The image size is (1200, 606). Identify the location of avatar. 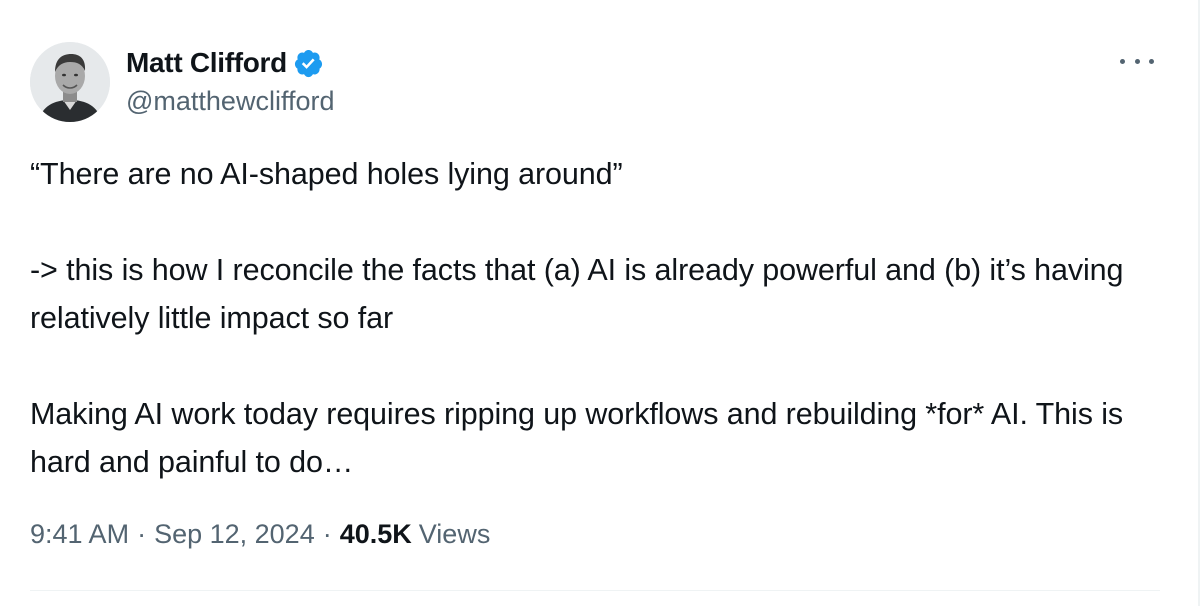
(70, 82).